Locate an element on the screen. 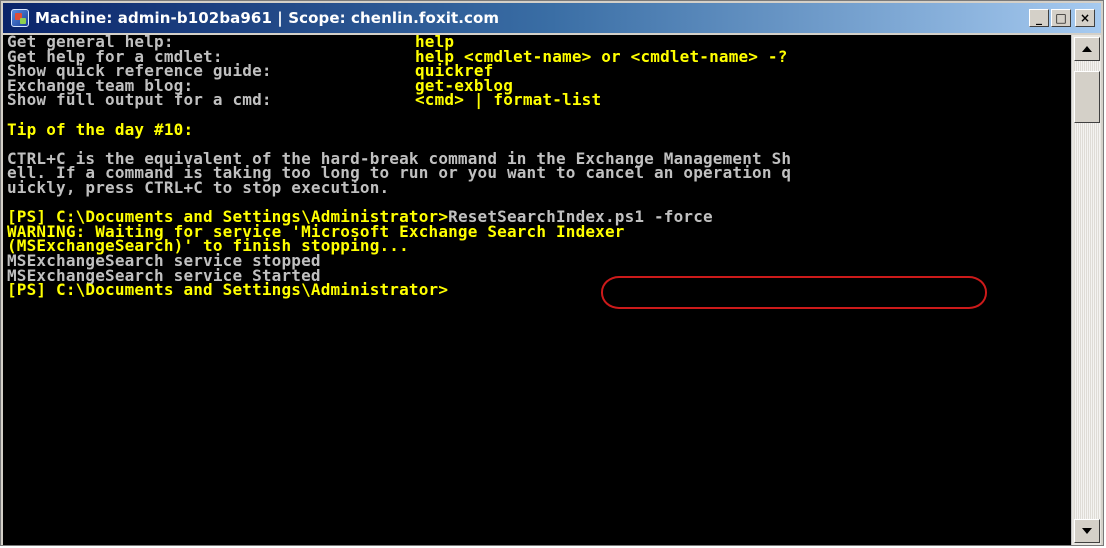 The height and width of the screenshot is (548, 1106). window-controls: _ □ × is located at coordinates (1062, 18).